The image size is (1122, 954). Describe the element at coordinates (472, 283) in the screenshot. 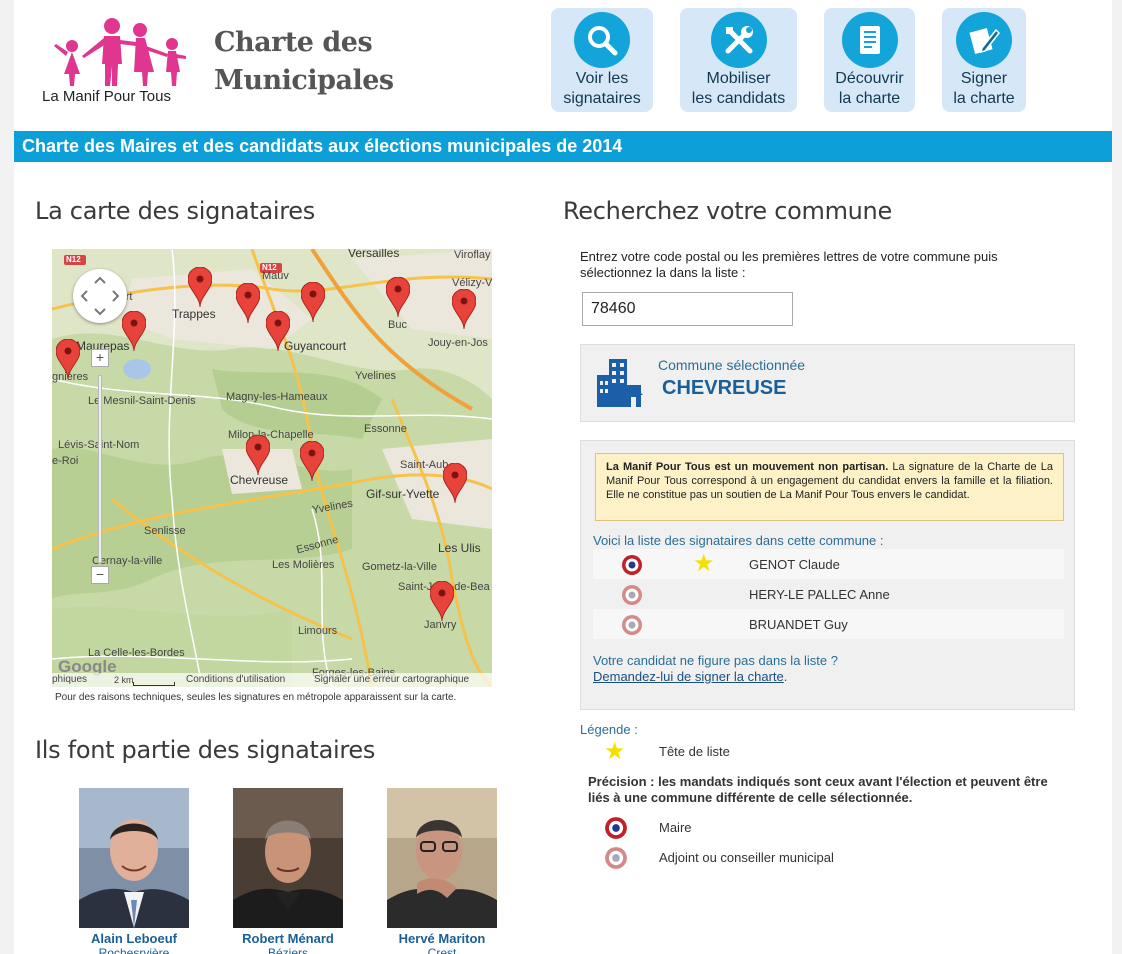

I see `map-place: Vélizy-V` at that location.